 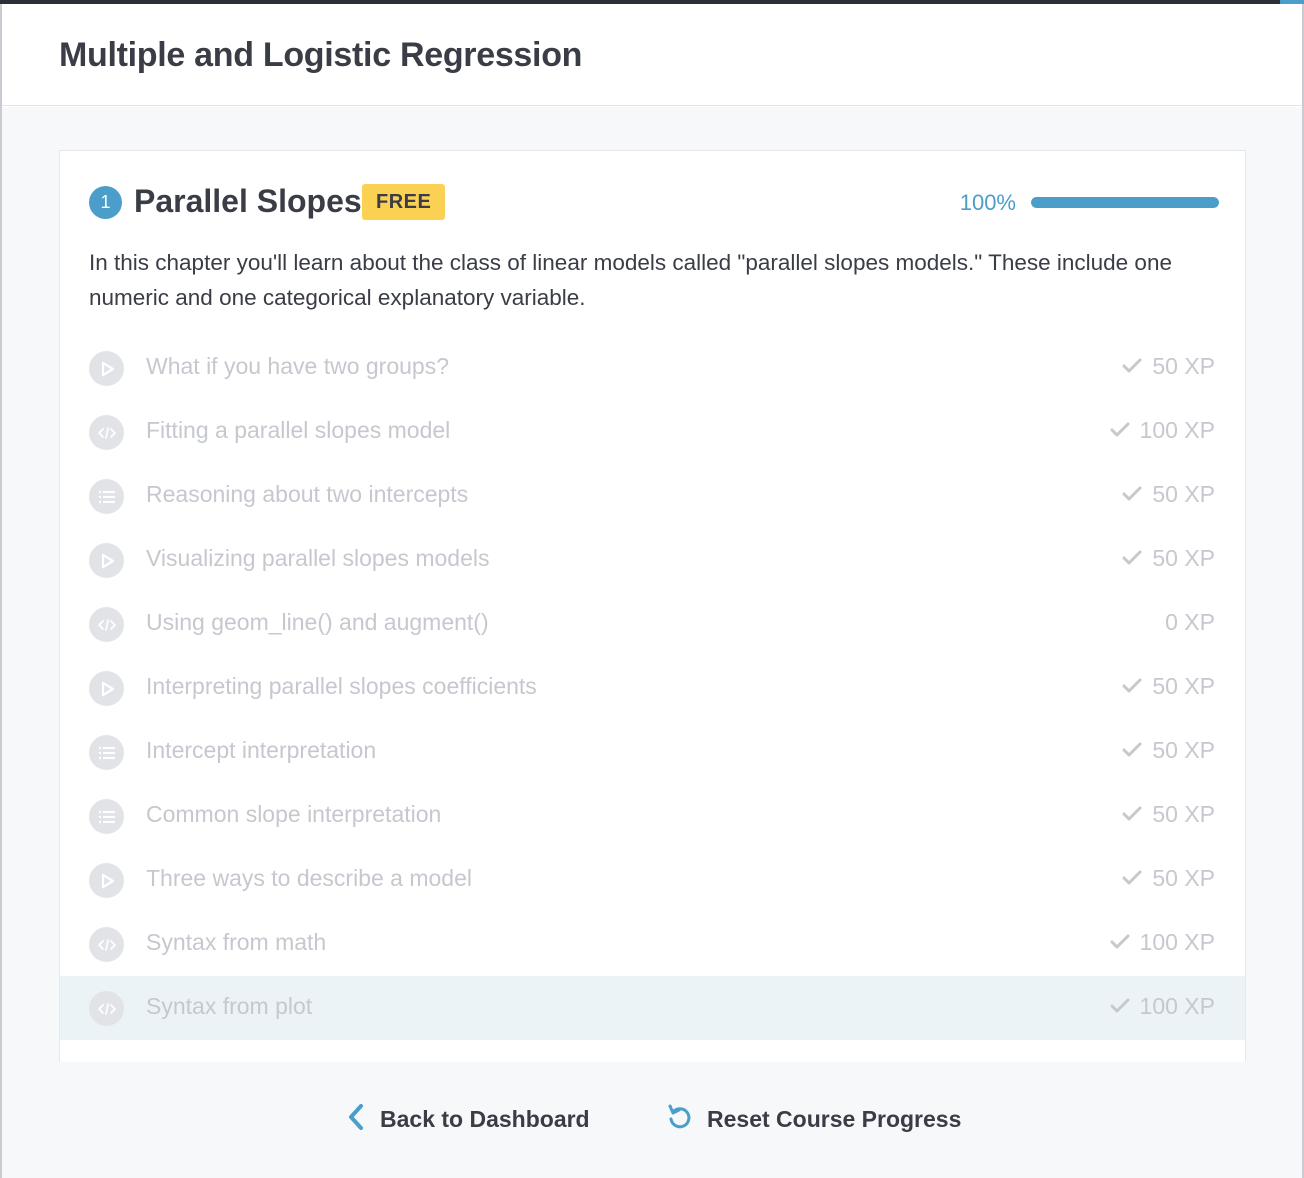 What do you see at coordinates (318, 558) in the screenshot?
I see `exercise-title: Visualizing parallel slopes models` at bounding box center [318, 558].